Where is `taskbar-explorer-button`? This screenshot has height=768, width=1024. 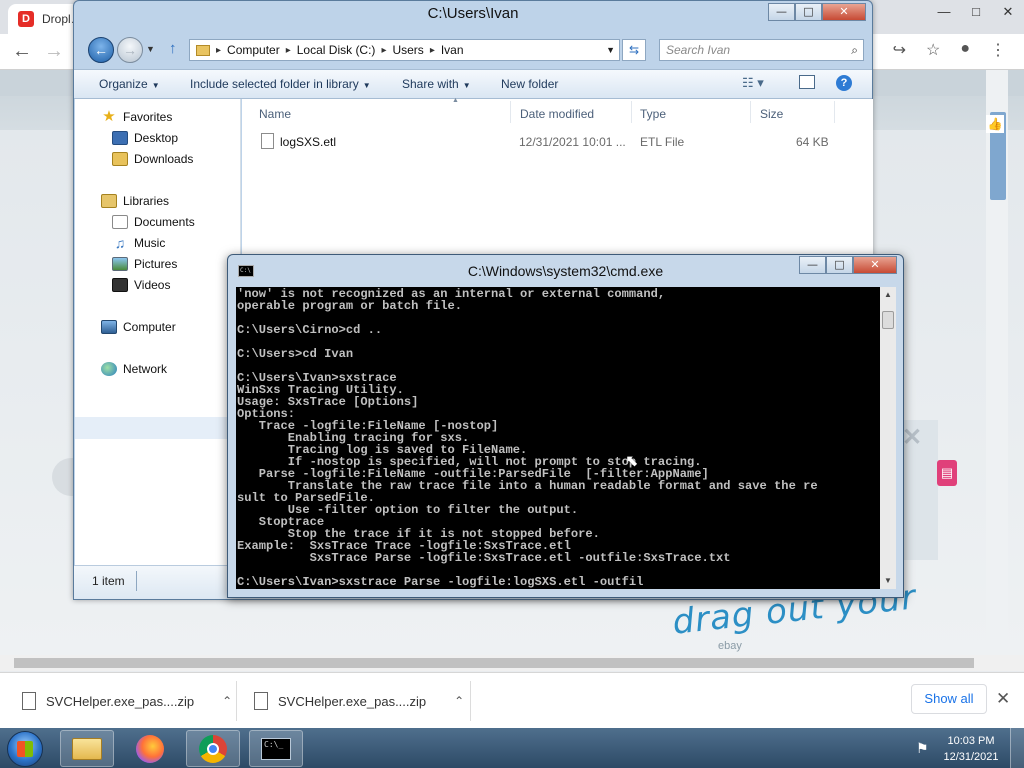
taskbar-explorer-button is located at coordinates (87, 748).